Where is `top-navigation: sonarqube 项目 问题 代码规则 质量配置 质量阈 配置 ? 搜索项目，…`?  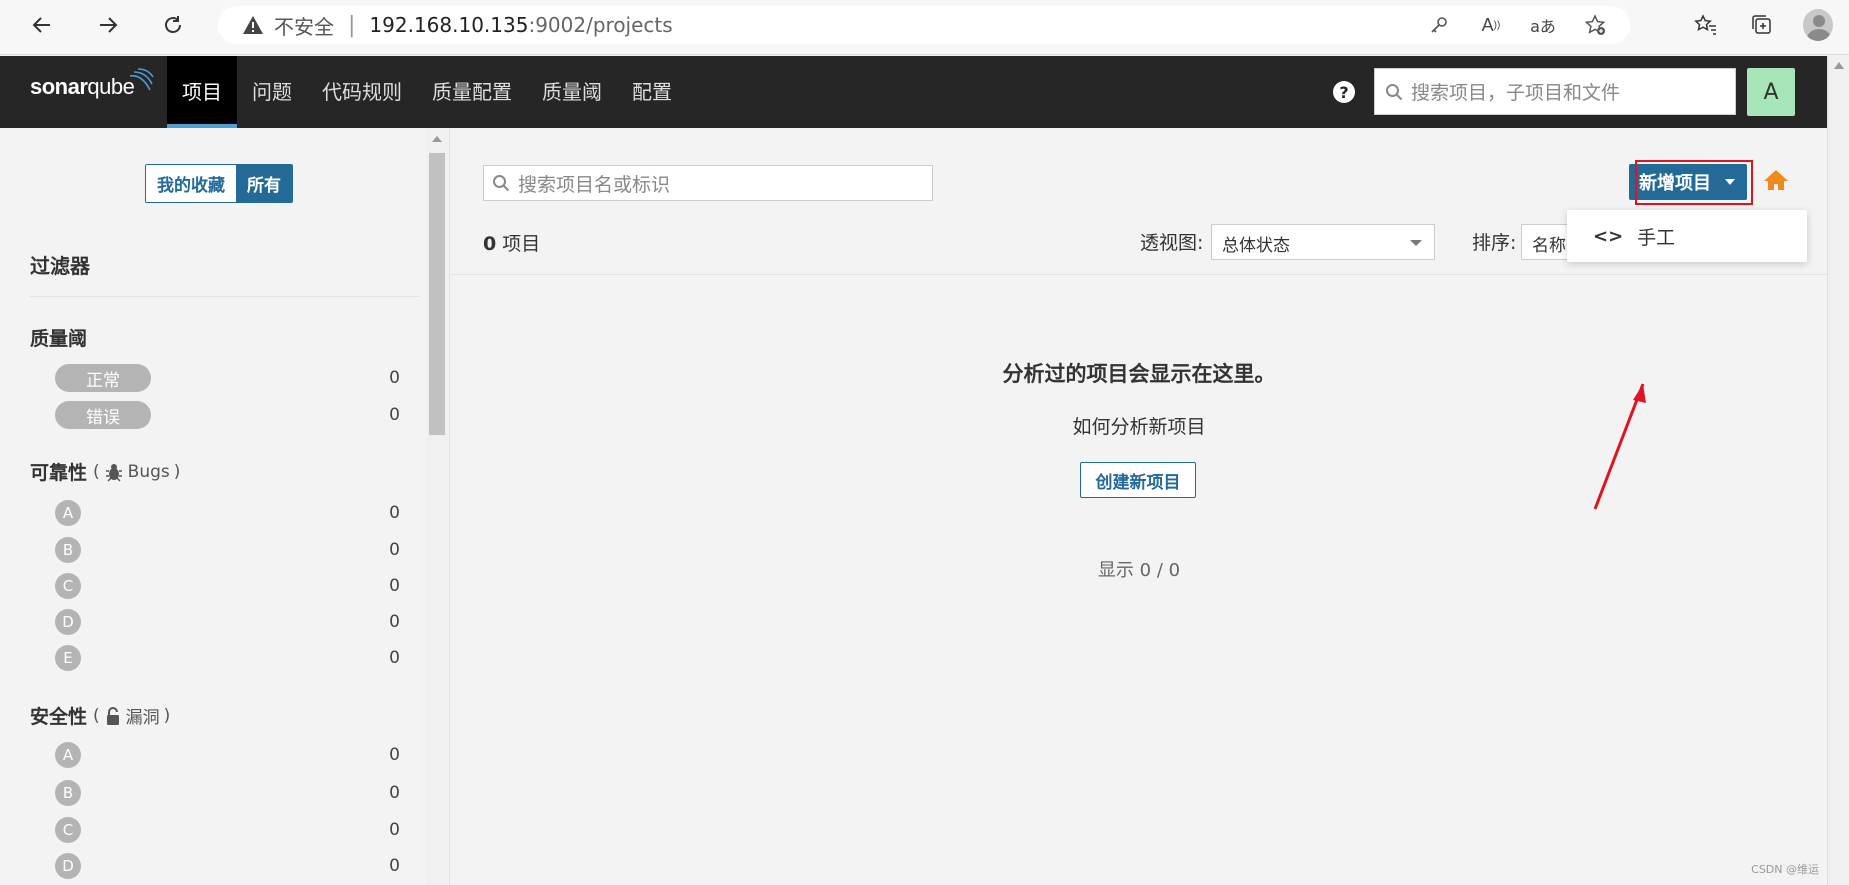
top-navigation: sonarqube 项目 问题 代码规则 质量配置 质量阈 配置 ? 搜索项目，… is located at coordinates (913, 92).